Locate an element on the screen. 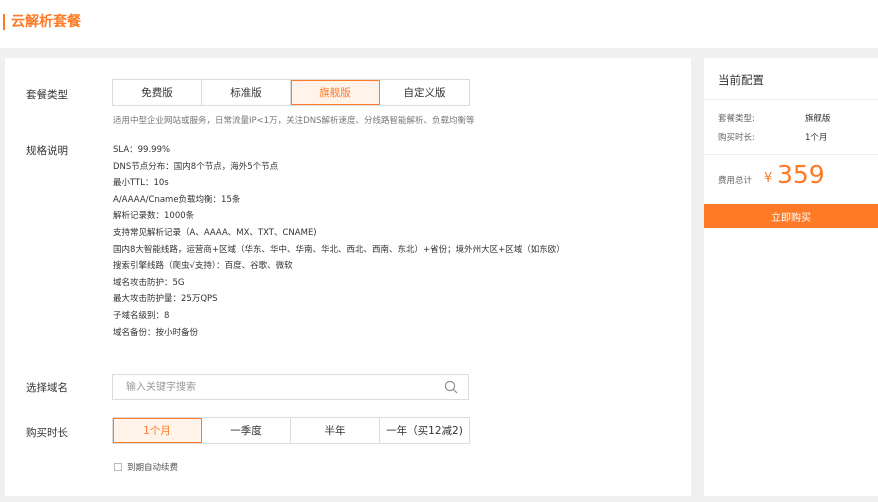 The image size is (878, 502). auto-renew-checkbox is located at coordinates (118, 467).